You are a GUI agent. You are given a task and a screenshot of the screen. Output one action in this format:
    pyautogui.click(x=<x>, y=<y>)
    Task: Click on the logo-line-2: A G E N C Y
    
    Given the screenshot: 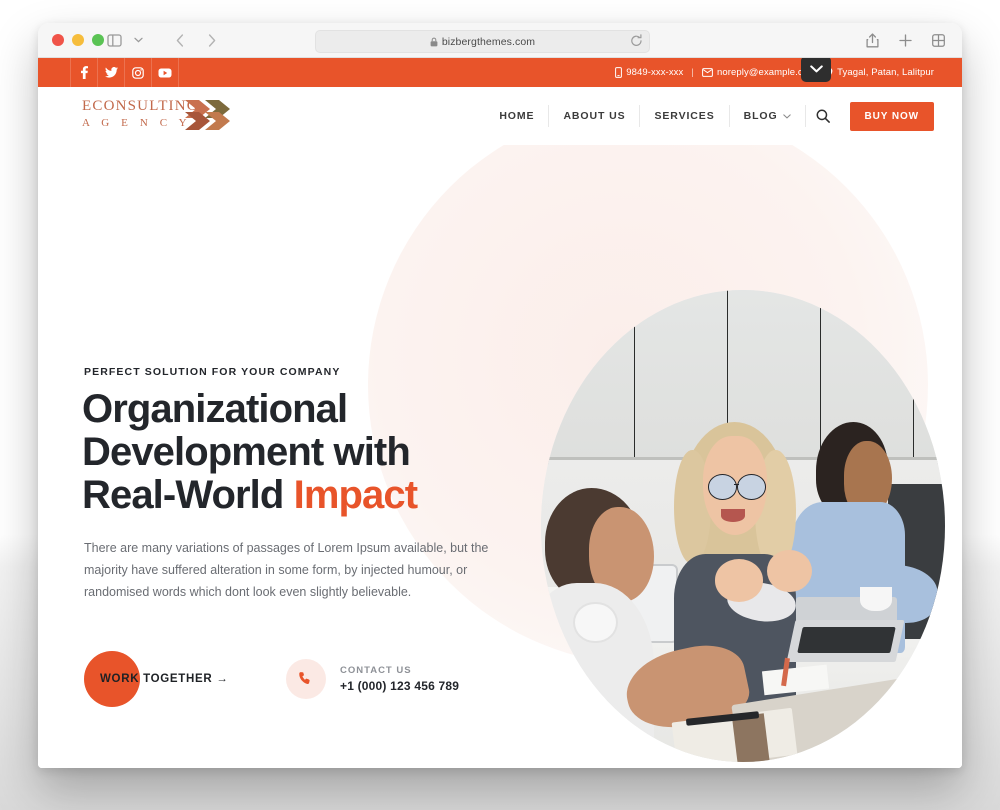 What is the action you would take?
    pyautogui.click(x=137, y=123)
    